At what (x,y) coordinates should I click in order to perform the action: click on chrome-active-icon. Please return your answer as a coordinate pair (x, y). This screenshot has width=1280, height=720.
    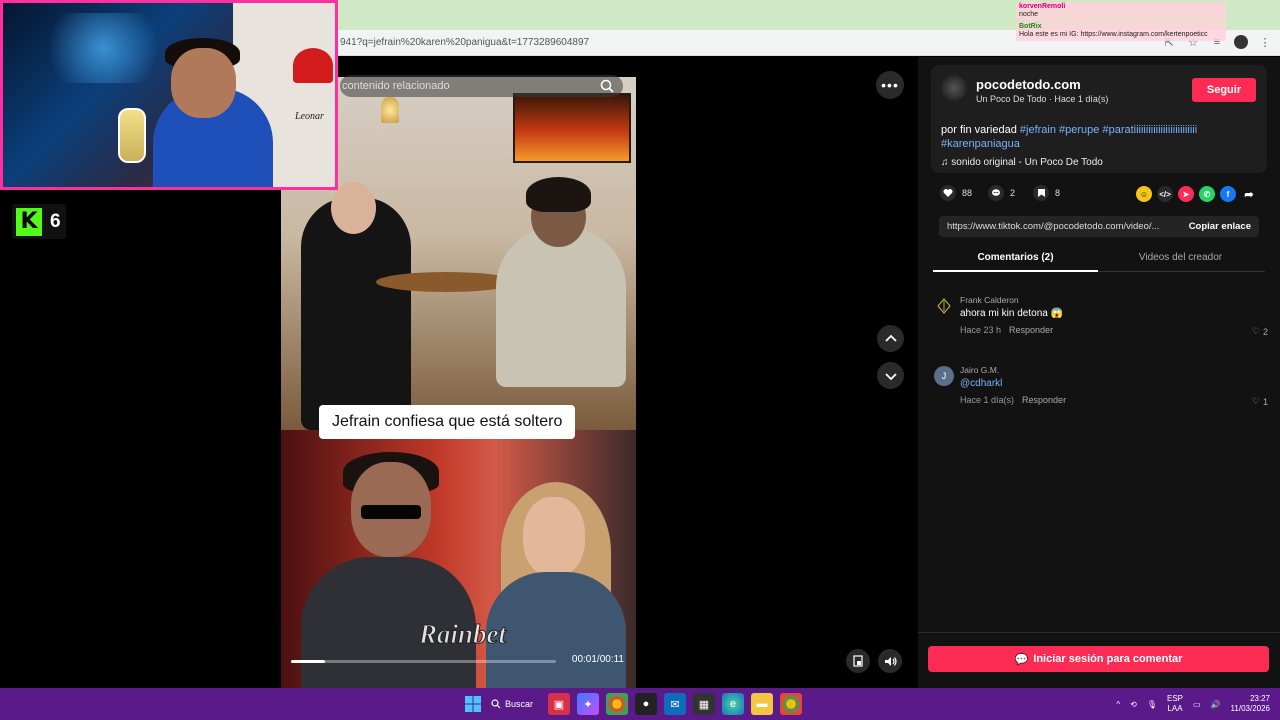
    Looking at the image, I should click on (791, 704).